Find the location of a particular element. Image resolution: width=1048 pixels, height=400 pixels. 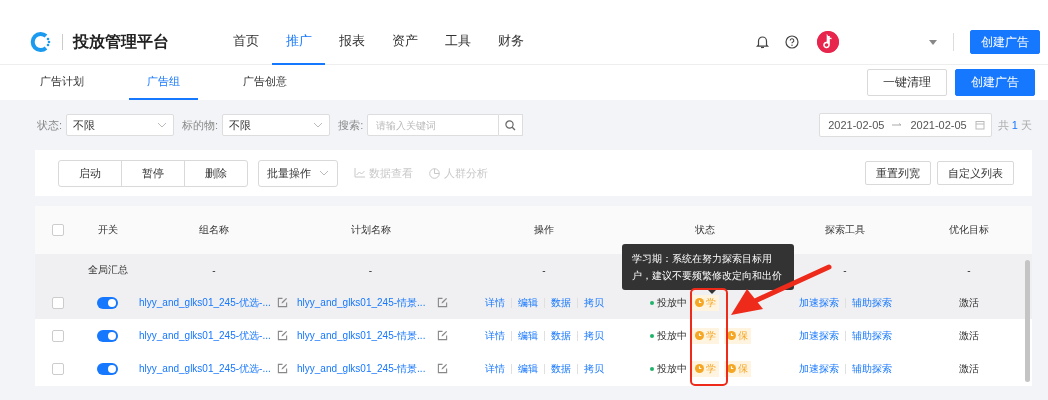

column-header: 开关 is located at coordinates (107, 230).